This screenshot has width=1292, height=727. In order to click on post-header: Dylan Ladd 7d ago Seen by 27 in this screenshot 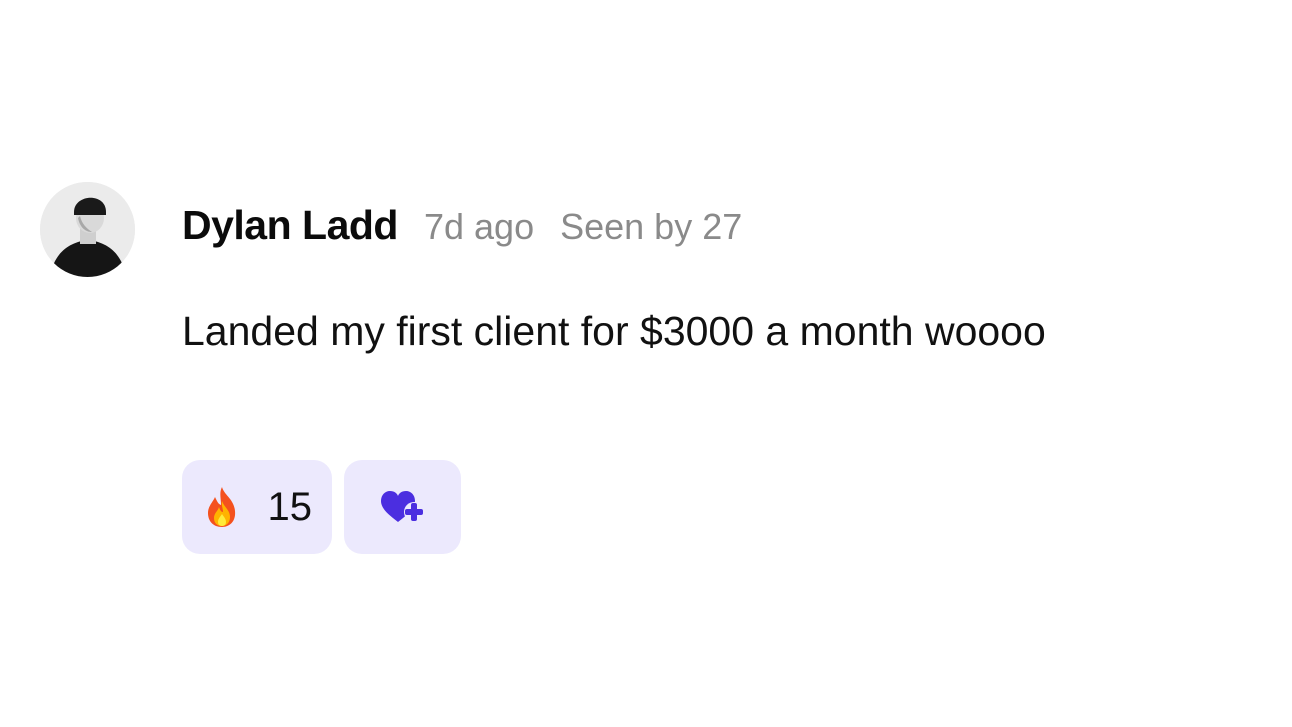, I will do `click(462, 225)`.